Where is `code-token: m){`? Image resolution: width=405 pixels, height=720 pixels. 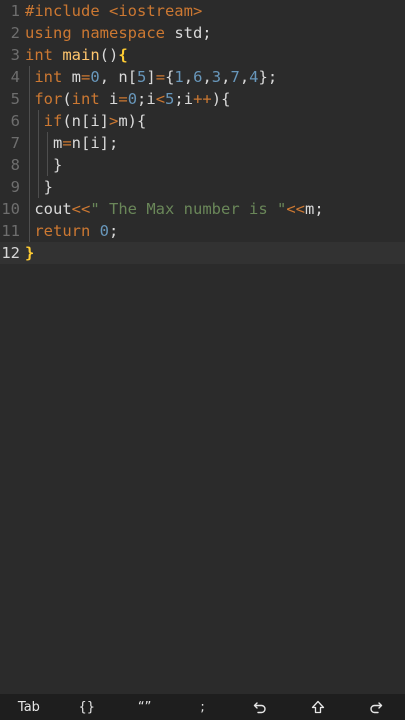
code-token: m){ is located at coordinates (132, 121).